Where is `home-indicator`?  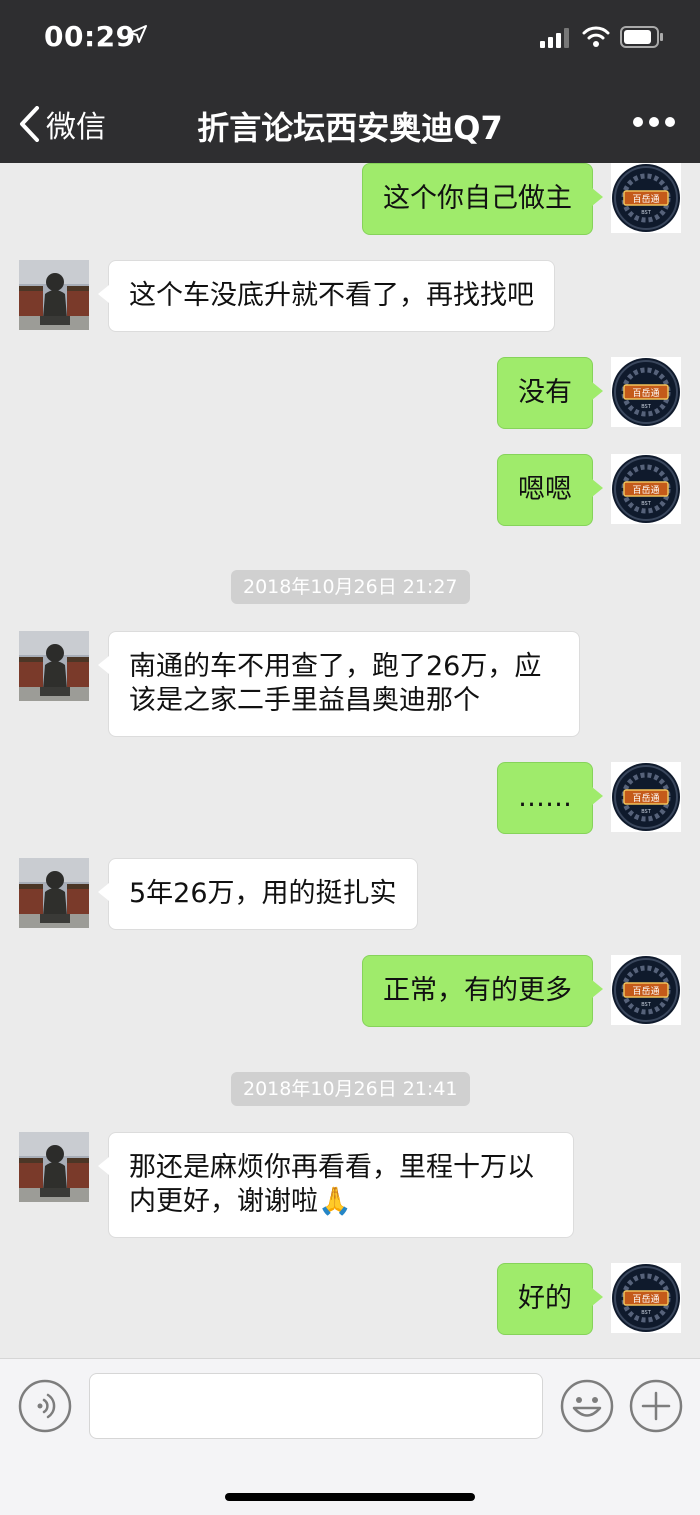
home-indicator is located at coordinates (350, 1497).